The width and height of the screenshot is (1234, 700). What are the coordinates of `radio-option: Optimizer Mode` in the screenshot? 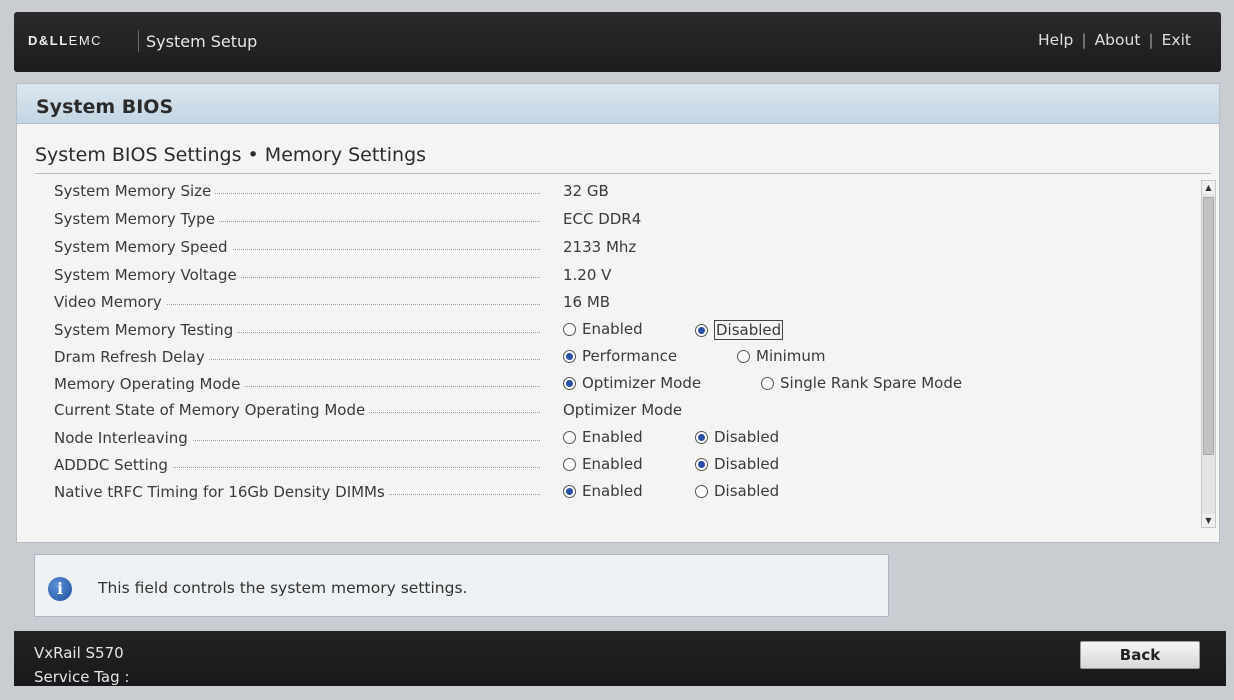 It's located at (632, 383).